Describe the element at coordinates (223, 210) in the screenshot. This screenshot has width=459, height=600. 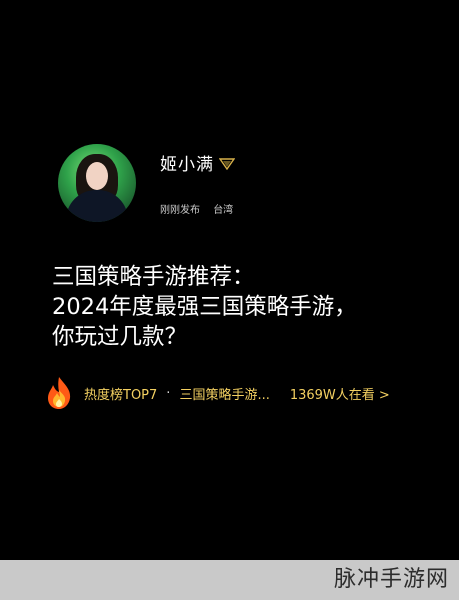
I see `location: 台湾` at that location.